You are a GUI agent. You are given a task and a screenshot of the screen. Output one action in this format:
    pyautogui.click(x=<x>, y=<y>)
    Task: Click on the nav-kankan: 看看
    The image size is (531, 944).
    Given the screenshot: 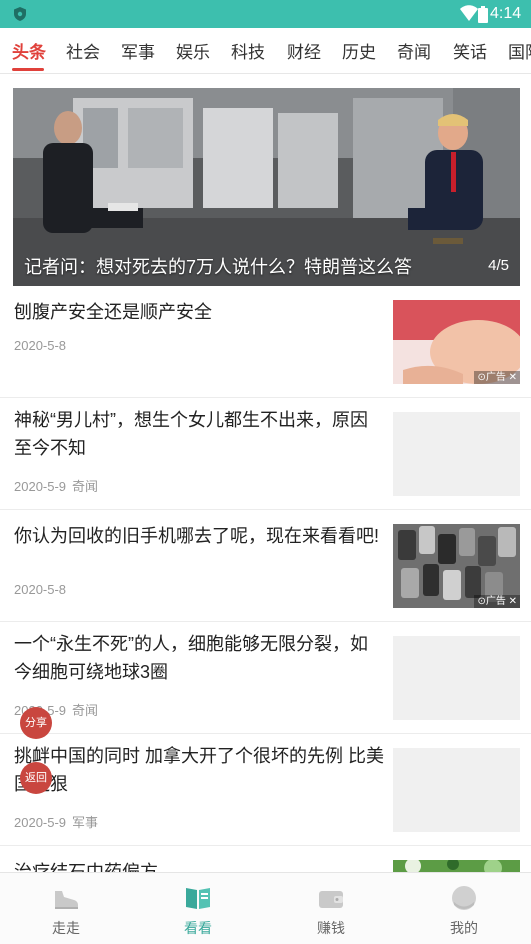 What is the action you would take?
    pyautogui.click(x=198, y=908)
    